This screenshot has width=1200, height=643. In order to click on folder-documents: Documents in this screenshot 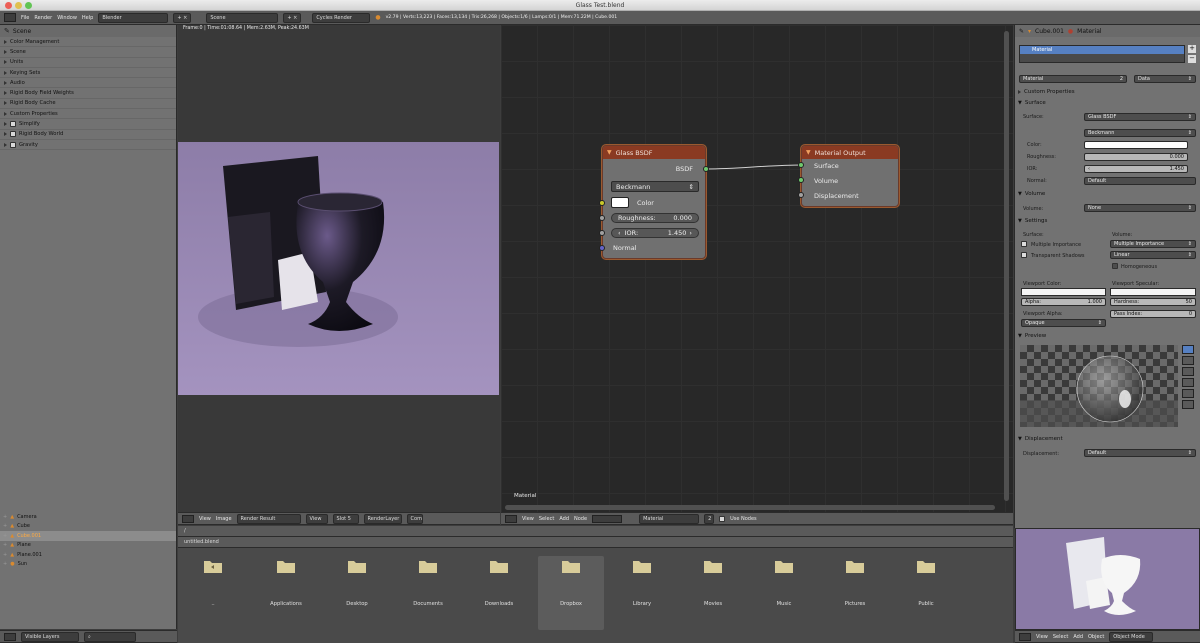, I will do `click(428, 595)`.